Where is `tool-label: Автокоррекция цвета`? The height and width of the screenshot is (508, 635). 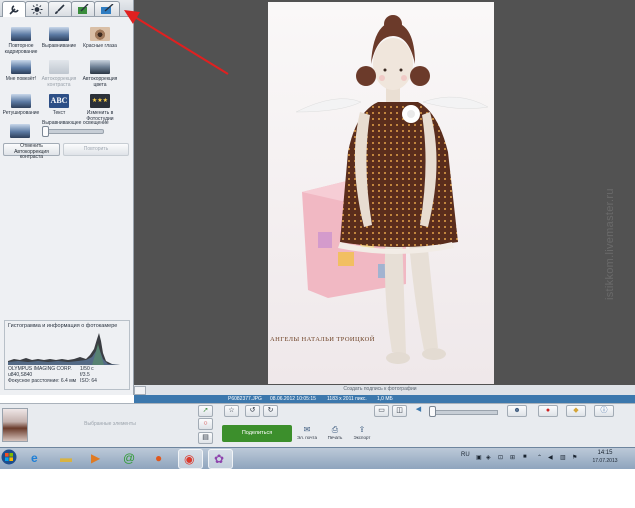 tool-label: Автокоррекция цвета is located at coordinates (100, 82).